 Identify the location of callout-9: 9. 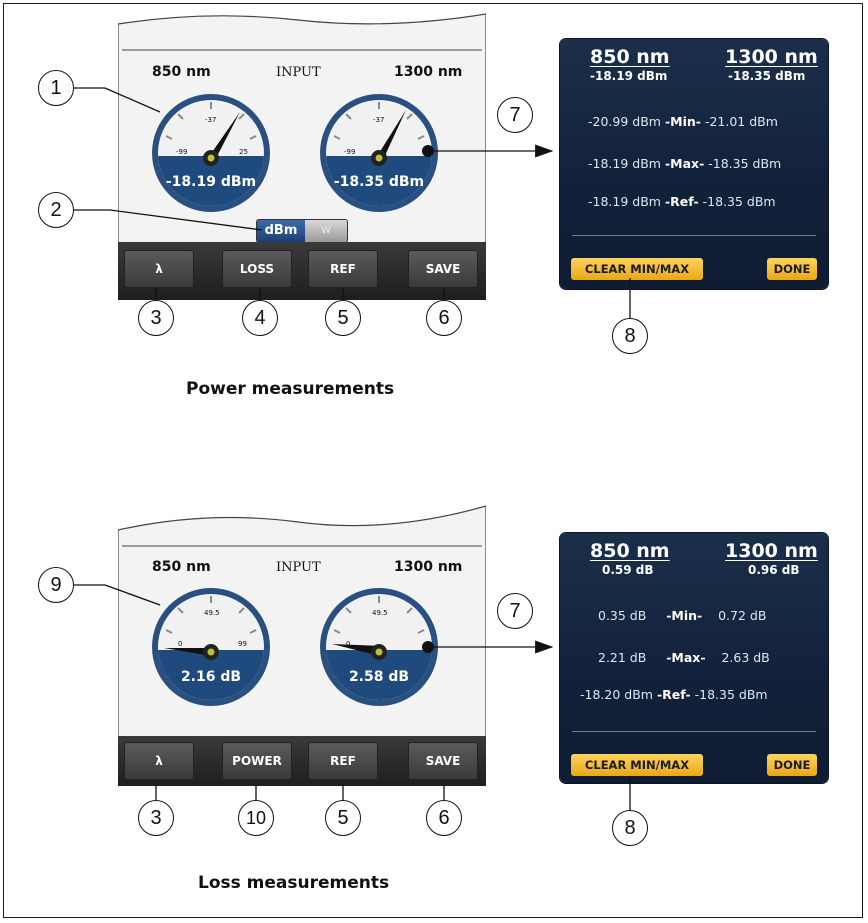
(56, 585).